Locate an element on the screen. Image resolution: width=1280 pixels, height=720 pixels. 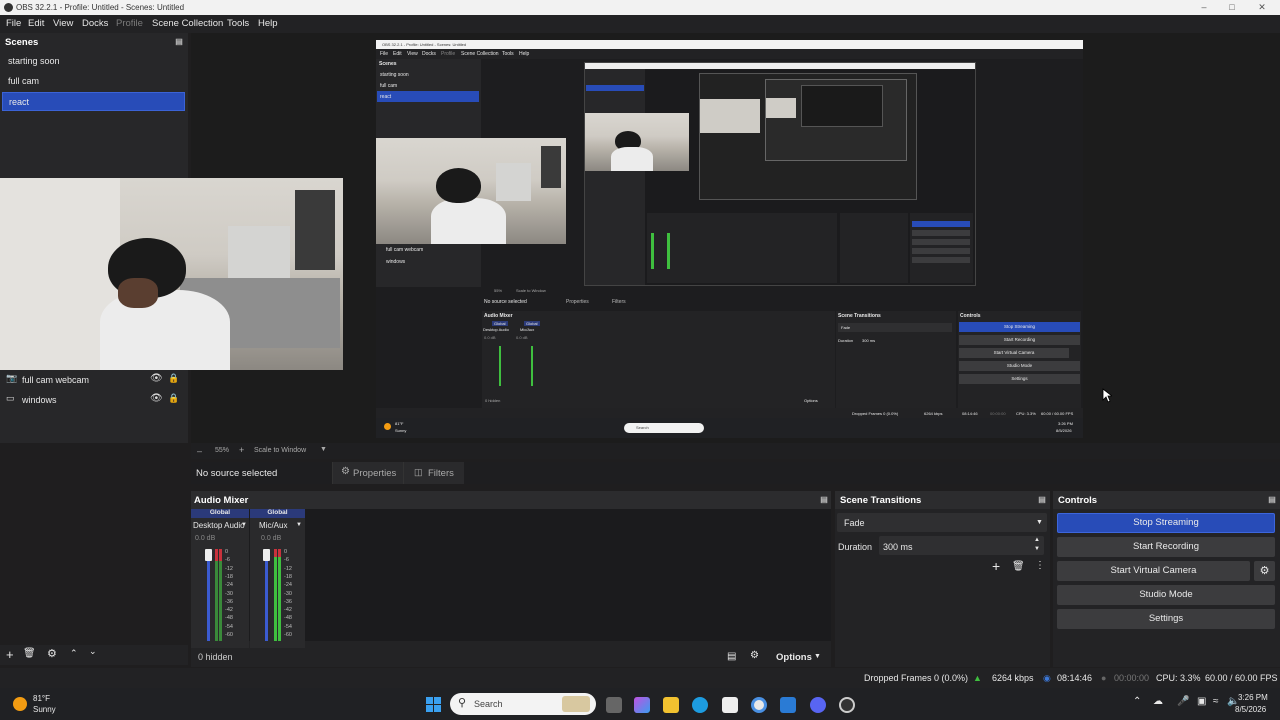
channel-name: Desktop Audio is located at coordinates (219, 525).